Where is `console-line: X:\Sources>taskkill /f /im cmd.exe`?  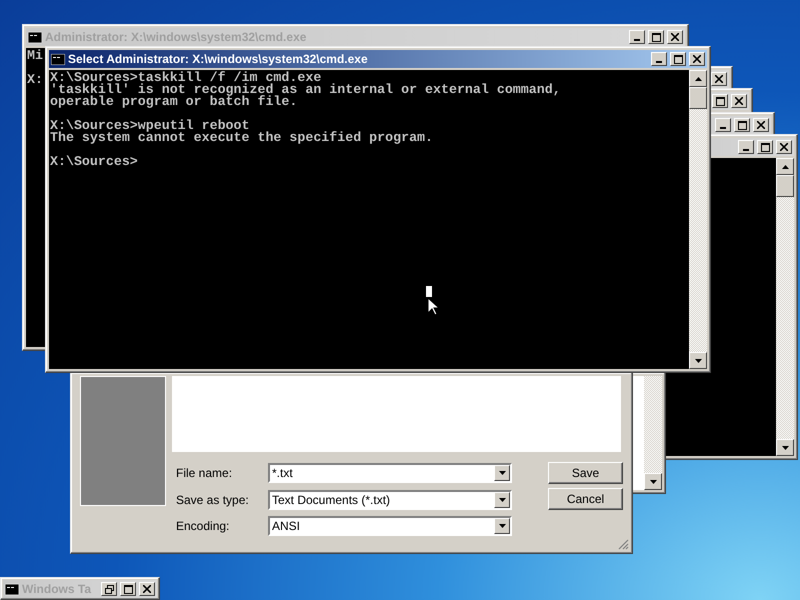 console-line: X:\Sources>taskkill /f /im cmd.exe is located at coordinates (186, 78).